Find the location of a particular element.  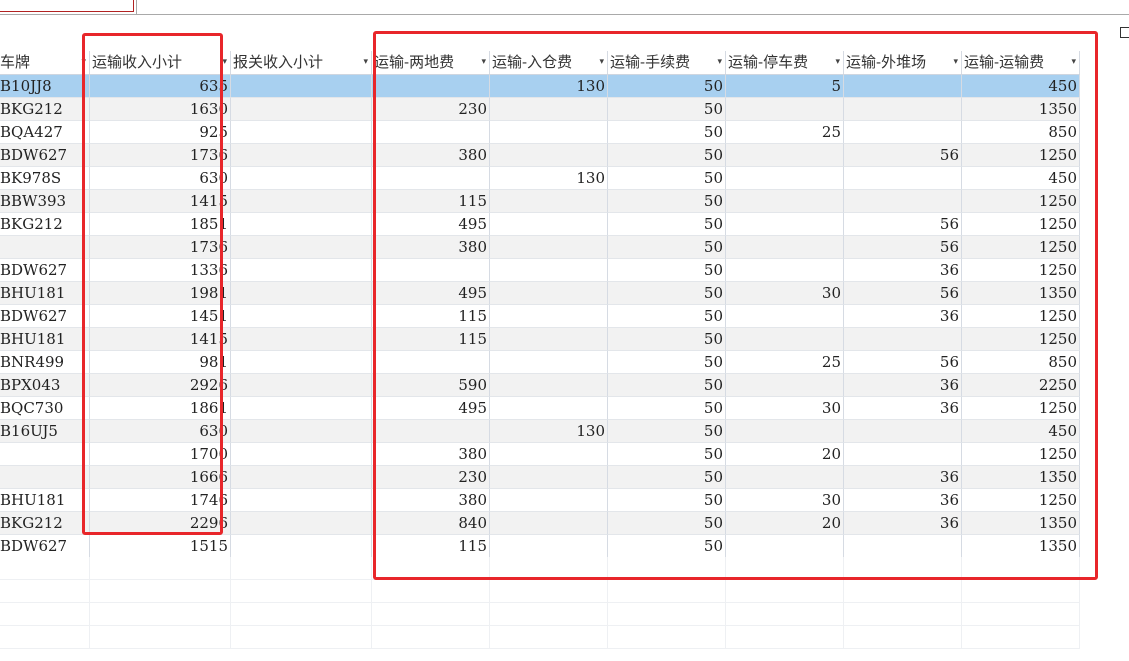

table-cell: 635 is located at coordinates (160, 86).